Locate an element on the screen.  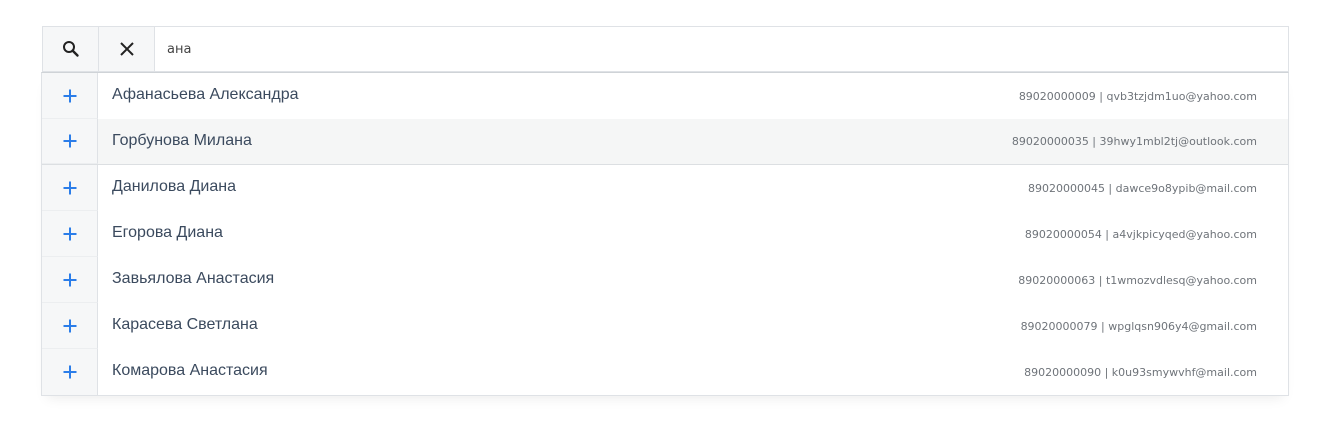
contact-details: 89020000045 | dawce9o8ypib@mail.com is located at coordinates (1142, 188).